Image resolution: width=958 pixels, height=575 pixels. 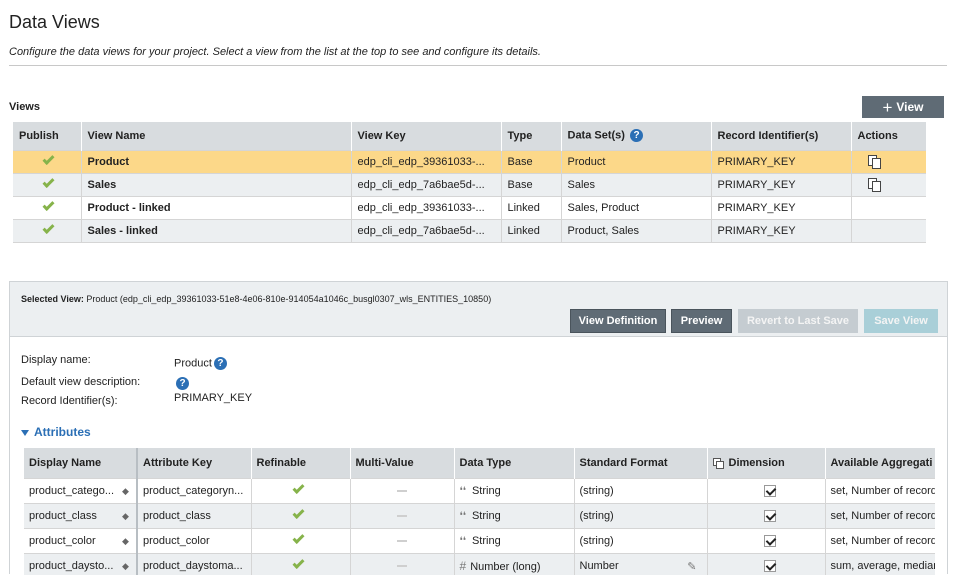 What do you see at coordinates (62, 432) in the screenshot?
I see `attributes-label: Attributes` at bounding box center [62, 432].